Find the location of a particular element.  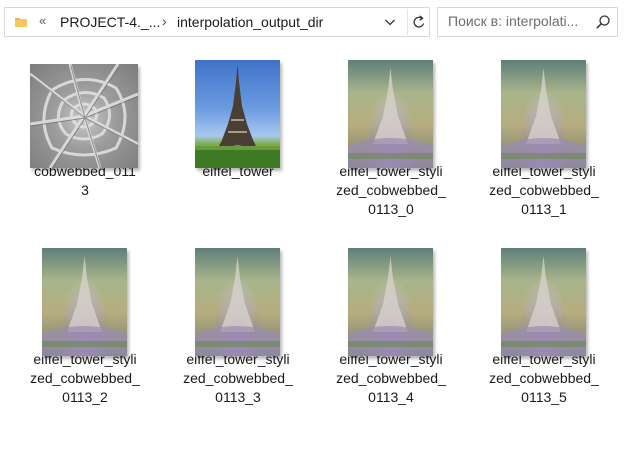

eiffel-photo-thumbnail is located at coordinates (237, 114).